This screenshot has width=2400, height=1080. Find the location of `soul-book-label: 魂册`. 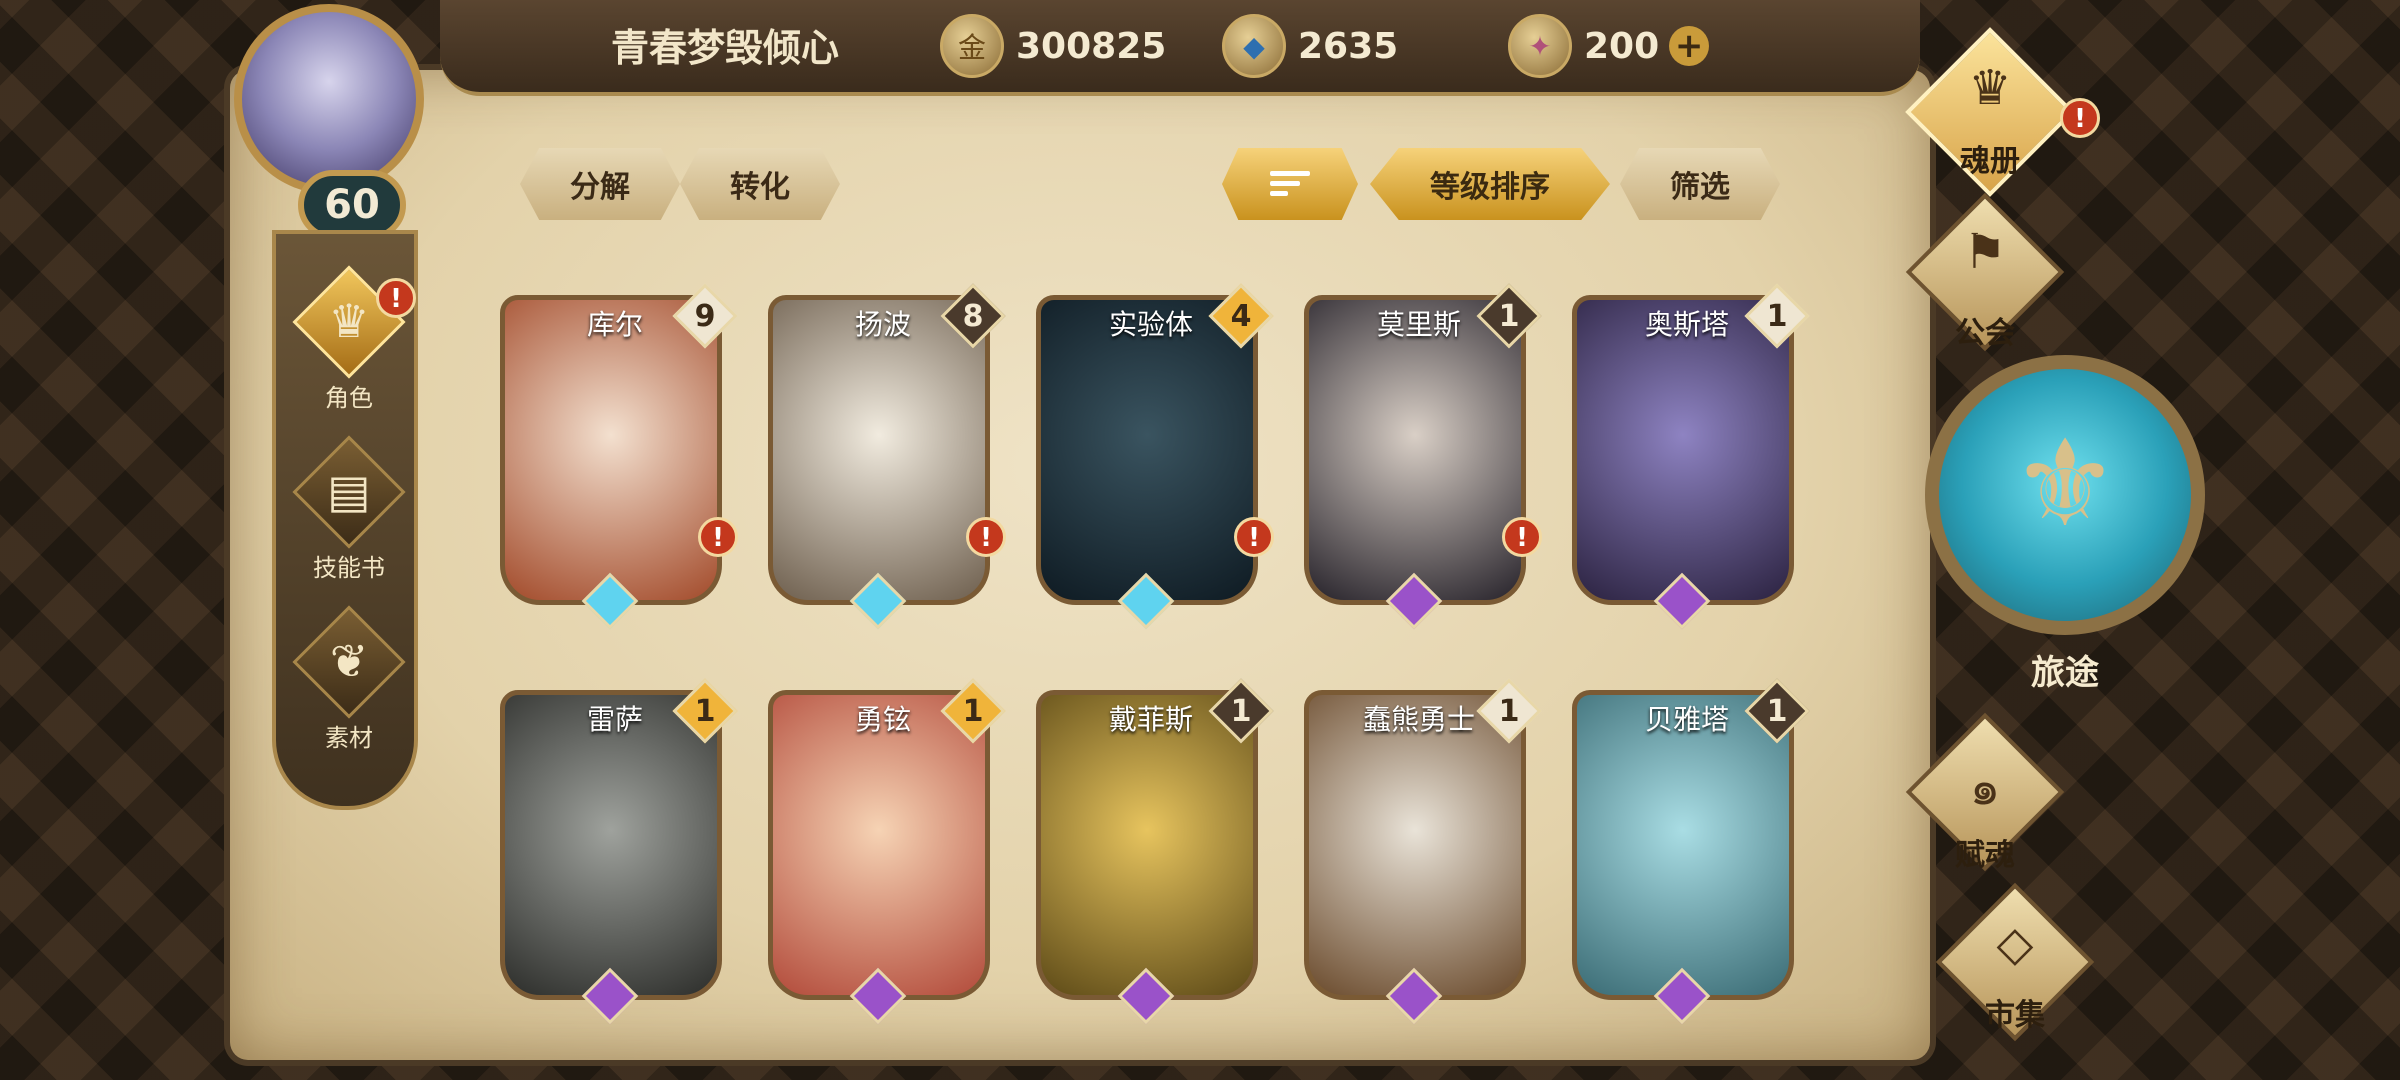

soul-book-label: 魂册 is located at coordinates (1990, 161).